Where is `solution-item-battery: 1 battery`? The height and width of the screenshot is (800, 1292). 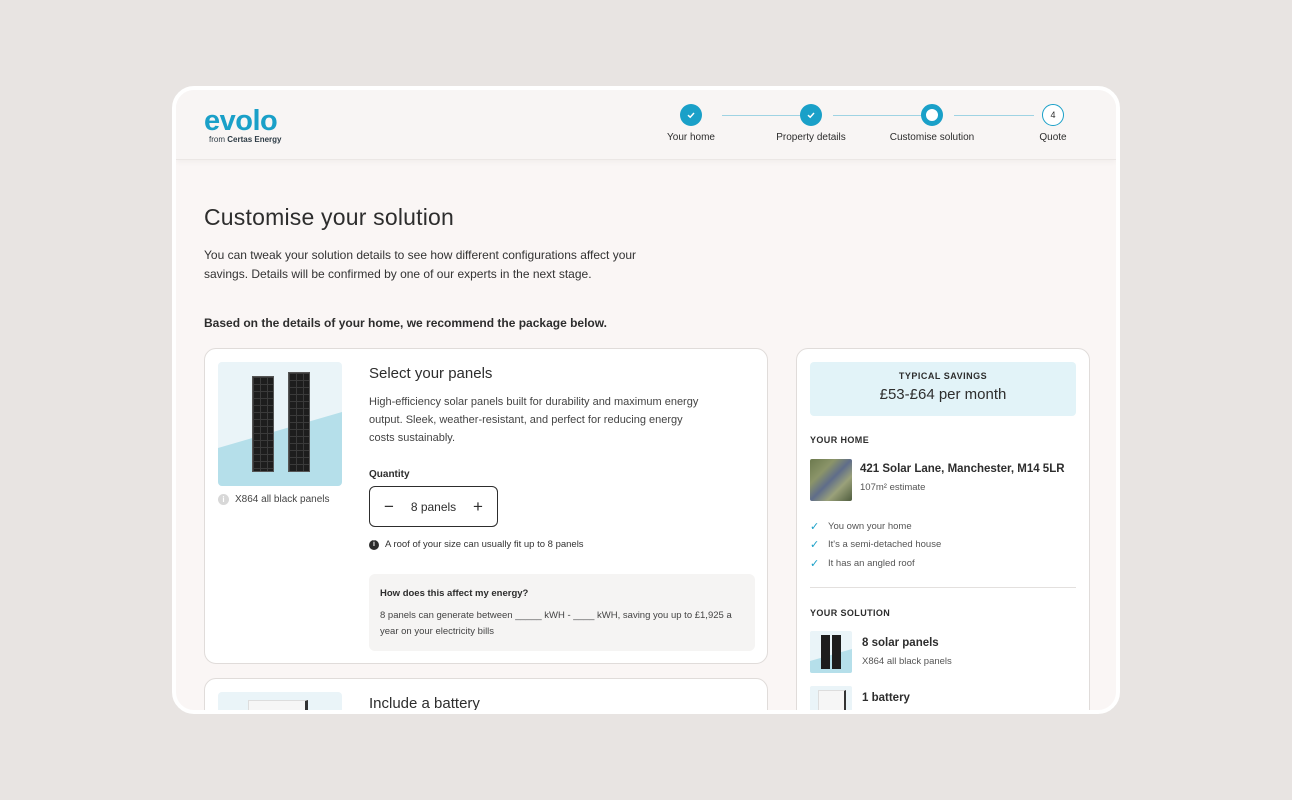 solution-item-battery: 1 battery is located at coordinates (945, 698).